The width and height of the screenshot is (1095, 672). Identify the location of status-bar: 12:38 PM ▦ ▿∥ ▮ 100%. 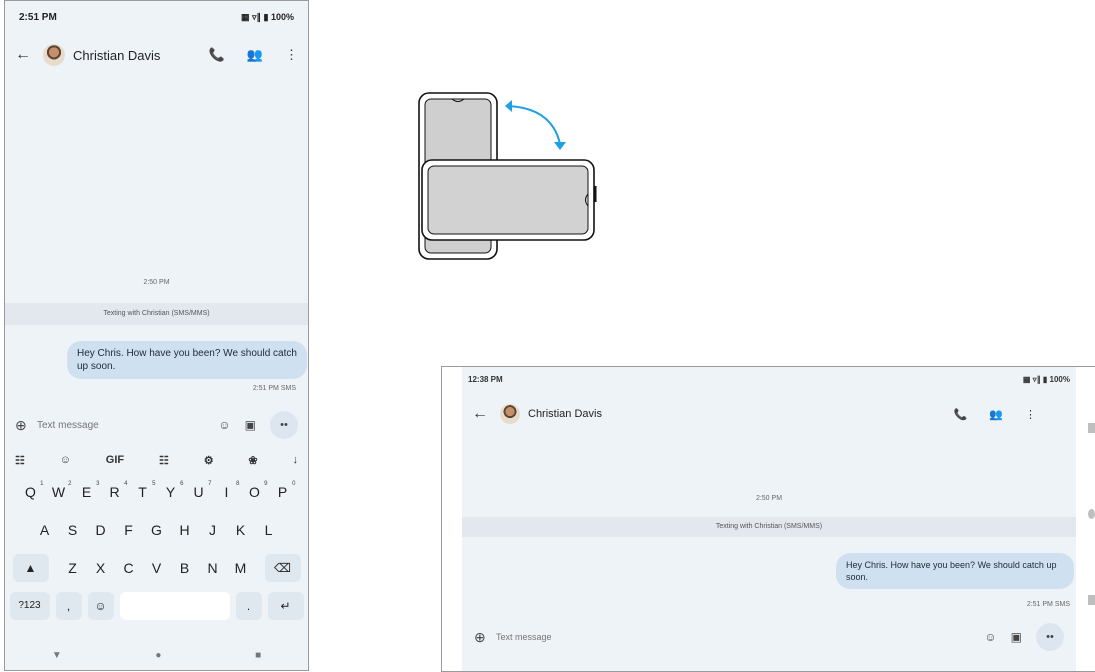
(769, 379).